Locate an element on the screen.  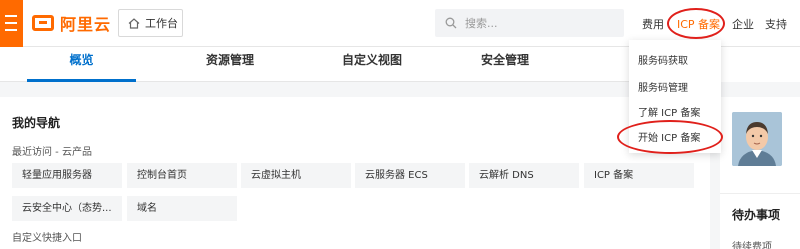
nav-support: 支持 is located at coordinates (776, 24).